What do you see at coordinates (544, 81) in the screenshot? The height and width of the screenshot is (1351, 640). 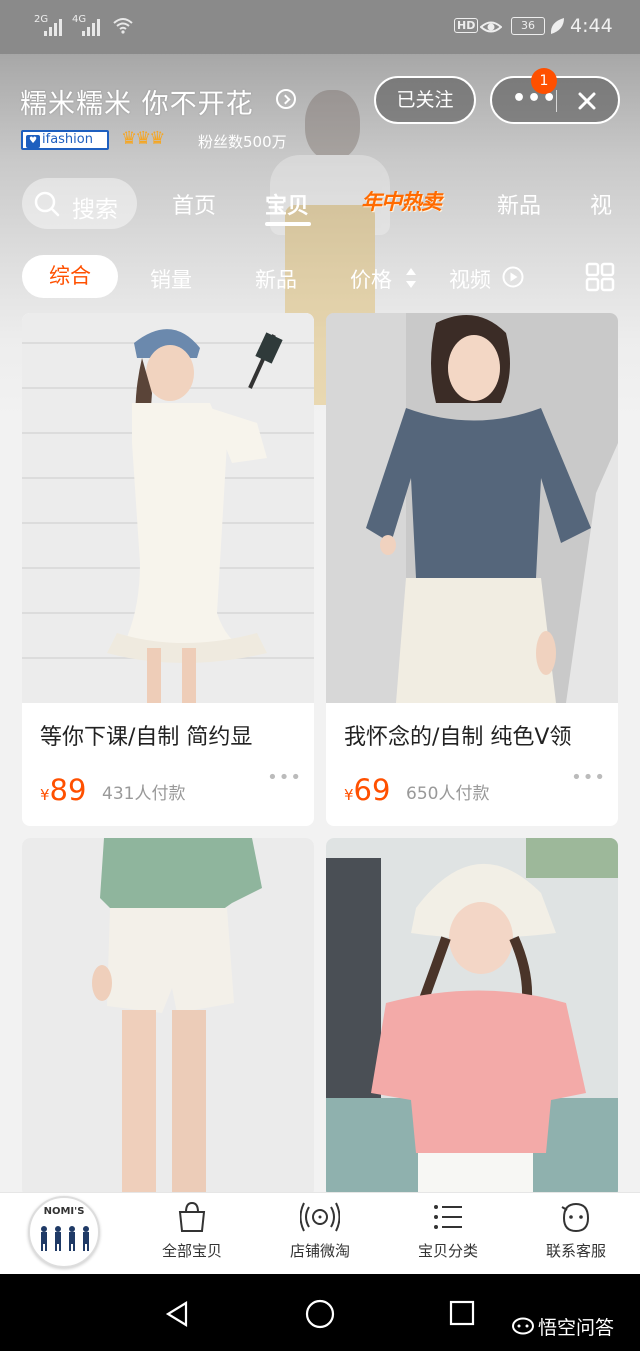 I see `notification-badge: 1` at bounding box center [544, 81].